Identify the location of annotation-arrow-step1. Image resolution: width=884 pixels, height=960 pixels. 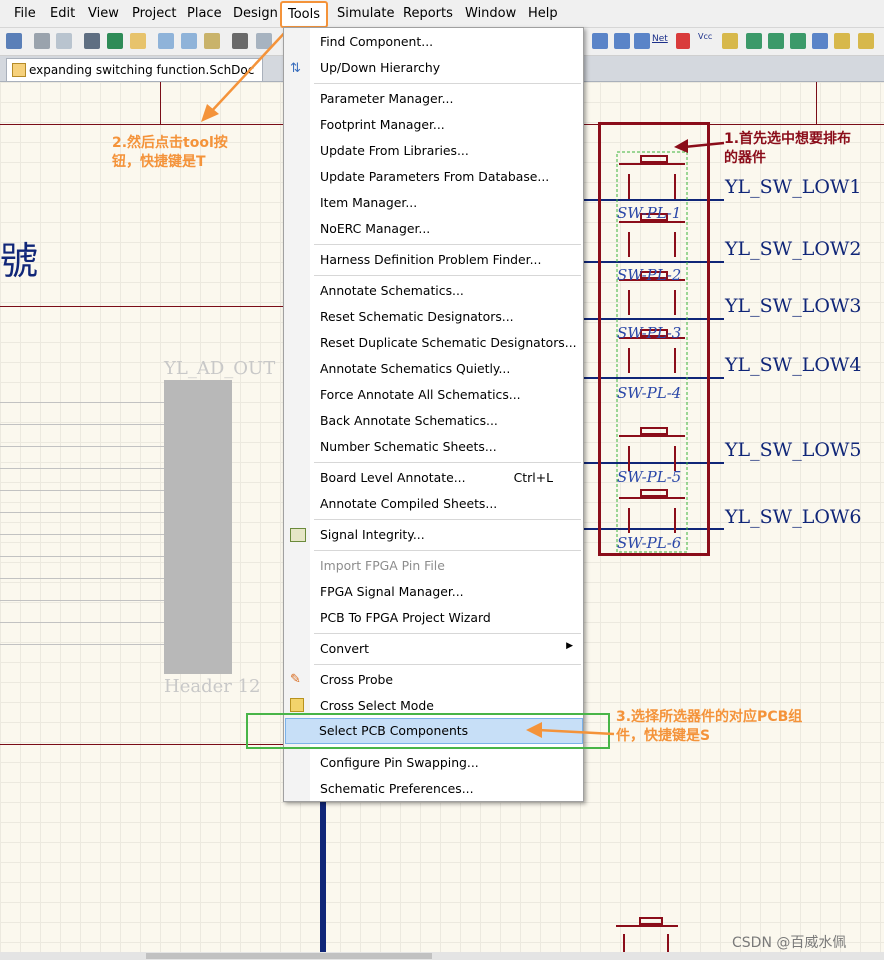
(699, 146).